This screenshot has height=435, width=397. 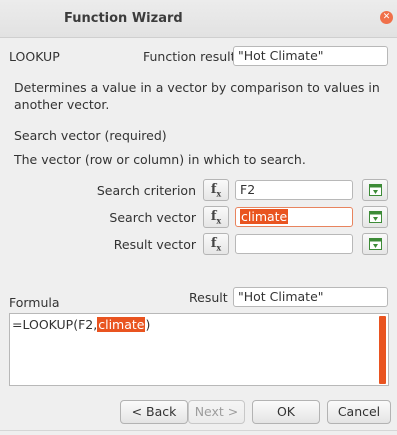 I want to click on param-label: Search criterion, so click(x=146, y=190).